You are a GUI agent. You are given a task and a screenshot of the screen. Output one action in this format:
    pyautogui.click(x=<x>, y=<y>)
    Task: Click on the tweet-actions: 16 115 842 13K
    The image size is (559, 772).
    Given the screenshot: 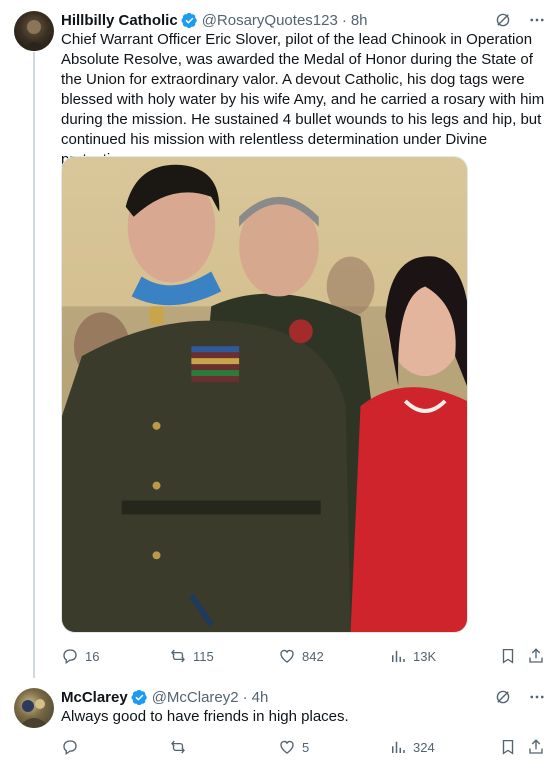 What is the action you would take?
    pyautogui.click(x=304, y=656)
    